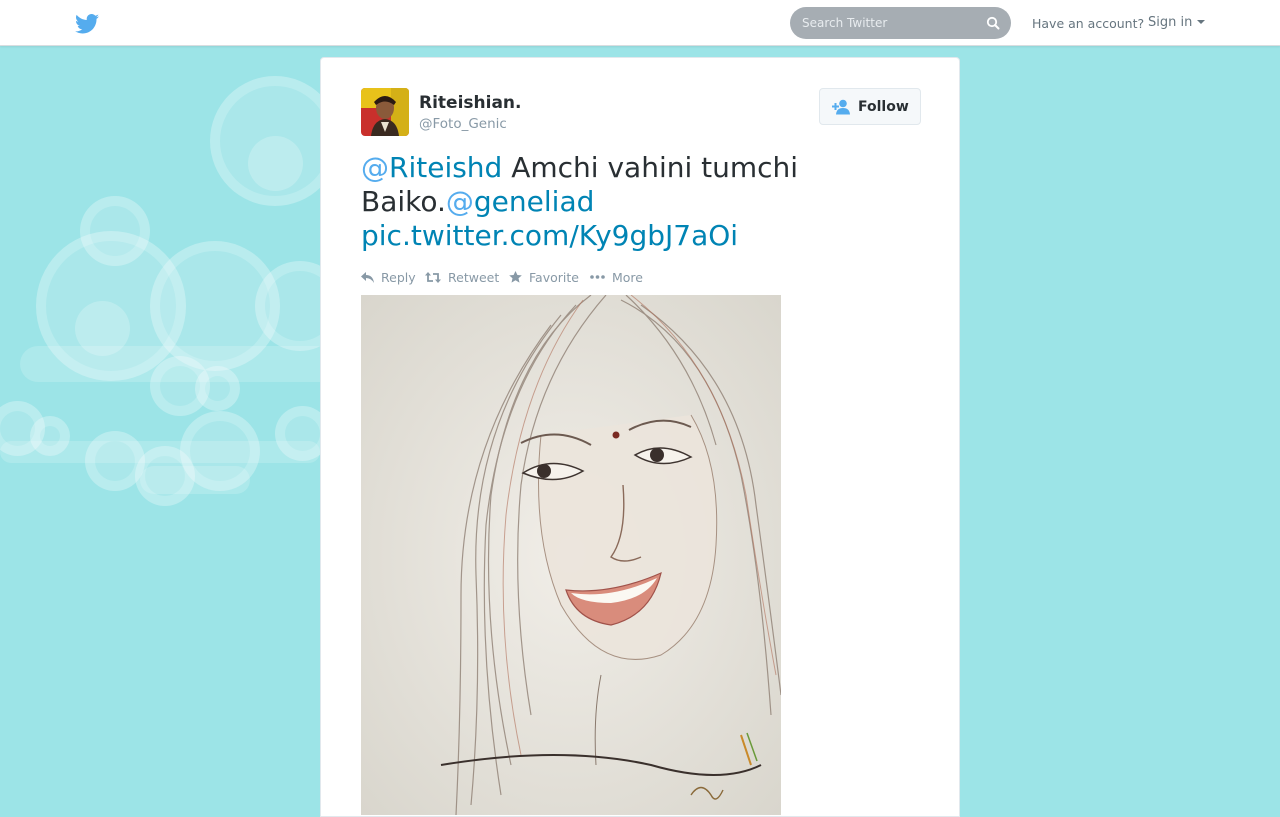 The image size is (1280, 817). What do you see at coordinates (433, 277) in the screenshot?
I see `retweet-icon` at bounding box center [433, 277].